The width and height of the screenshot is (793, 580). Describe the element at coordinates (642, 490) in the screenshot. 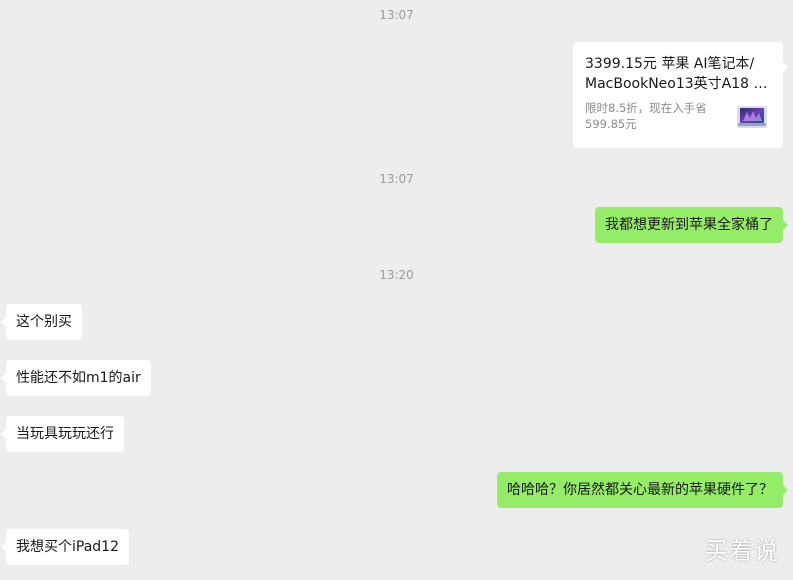

I see `sent-message: 哈哈哈？你居然都关心最新的苹果硬件了？` at that location.